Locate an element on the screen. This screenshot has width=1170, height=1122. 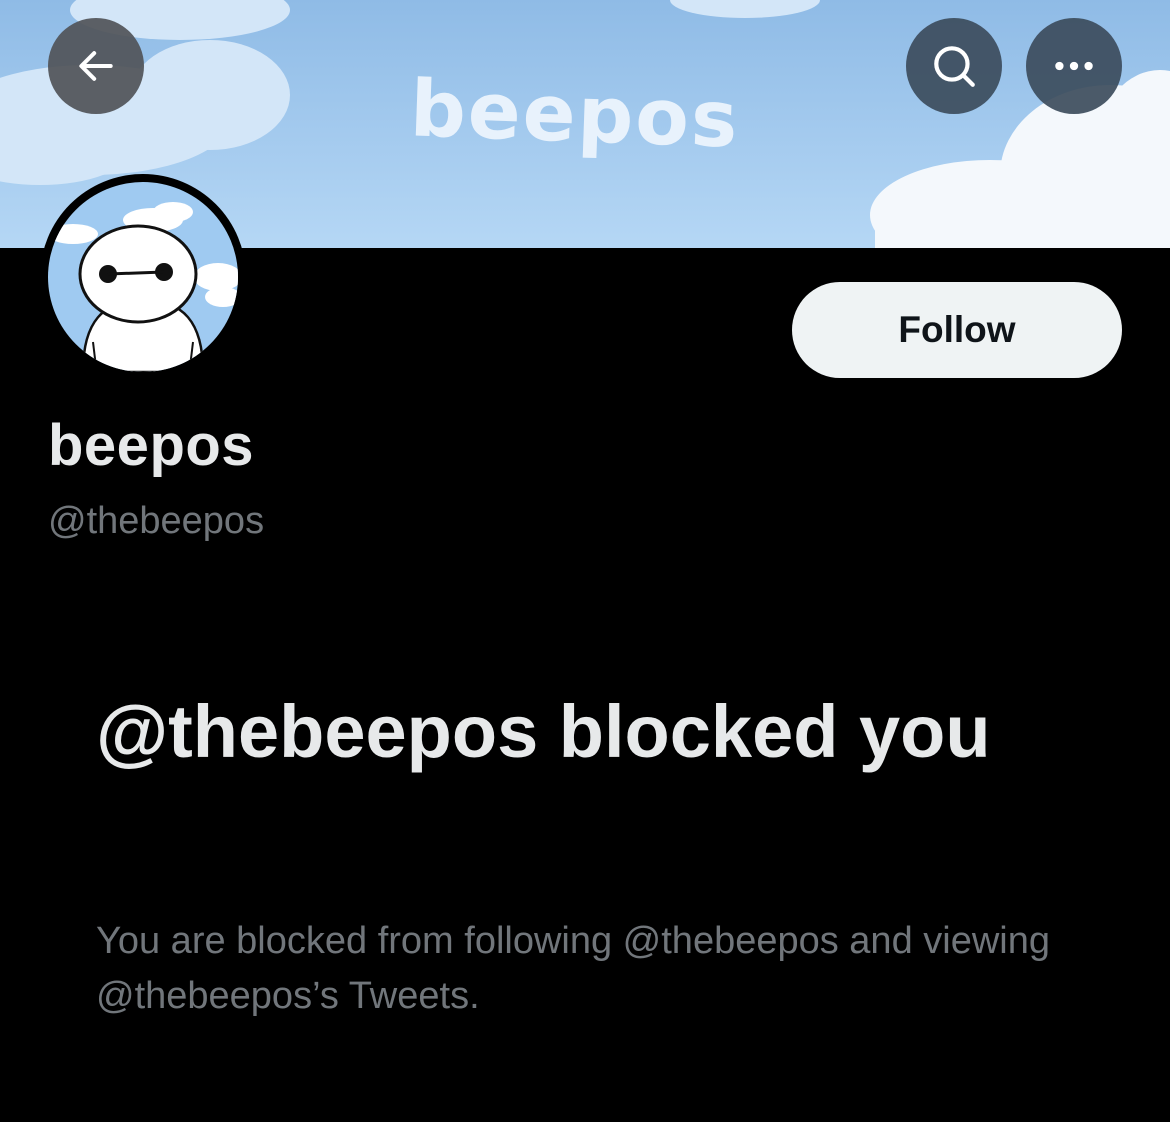
banner-logo-text: beepos is located at coordinates (574, 115).